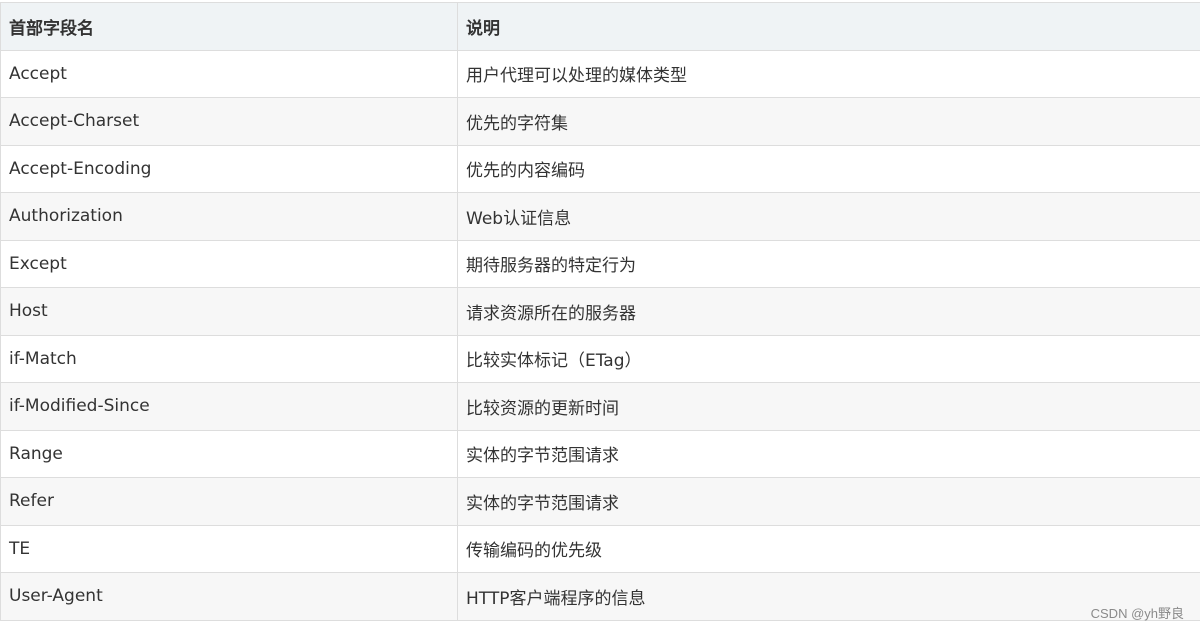 The width and height of the screenshot is (1200, 632). What do you see at coordinates (828, 596) in the screenshot?
I see `description-cell: HTTP客户端程序的信息` at bounding box center [828, 596].